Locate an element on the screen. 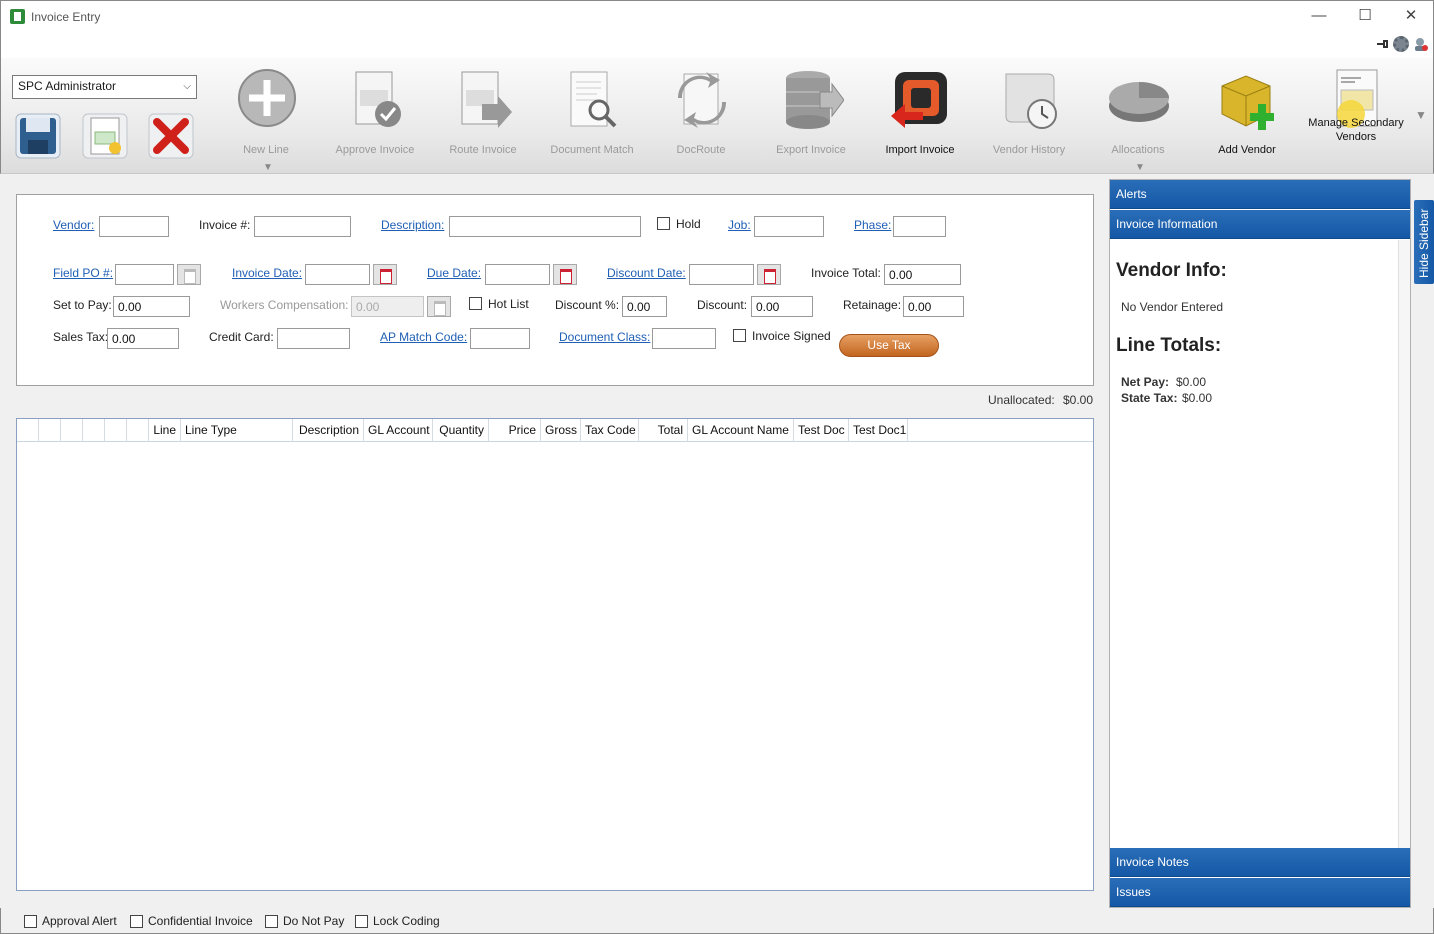 The height and width of the screenshot is (934, 1434). sidebar-scrollbar is located at coordinates (1404, 544).